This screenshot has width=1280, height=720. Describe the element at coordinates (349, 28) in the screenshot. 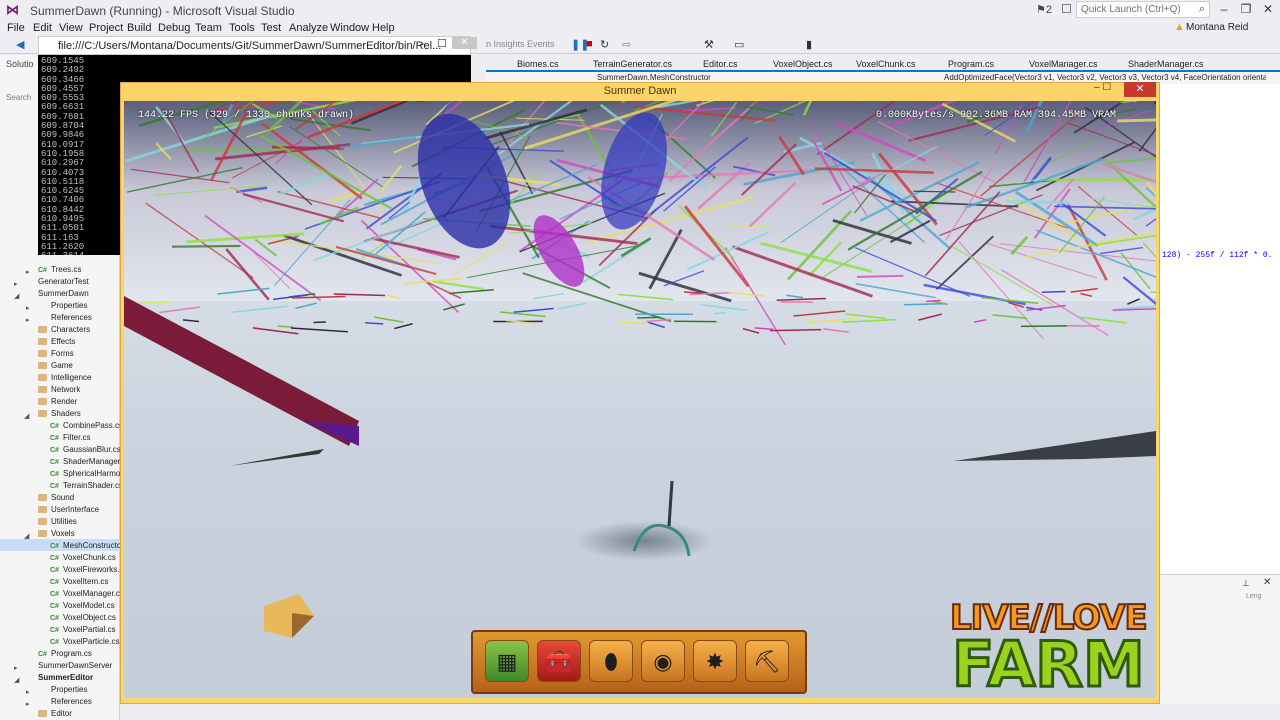

I see `menu-window: Window` at that location.